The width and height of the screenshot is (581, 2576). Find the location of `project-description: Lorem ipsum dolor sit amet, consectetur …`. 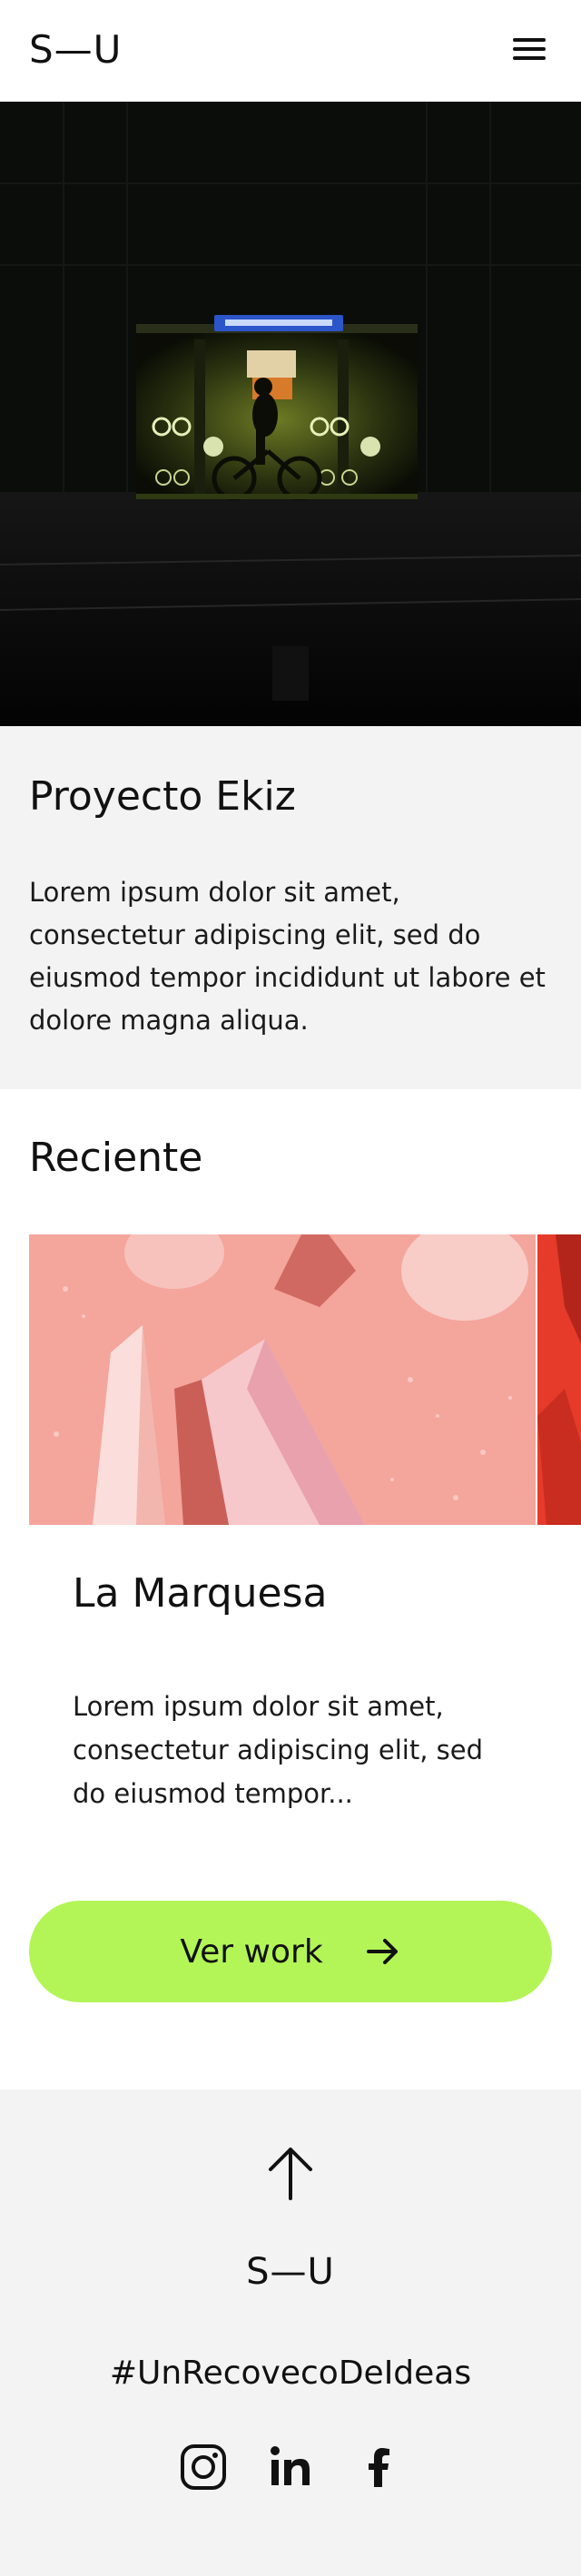

project-description: Lorem ipsum dolor sit amet, consectetur … is located at coordinates (287, 956).